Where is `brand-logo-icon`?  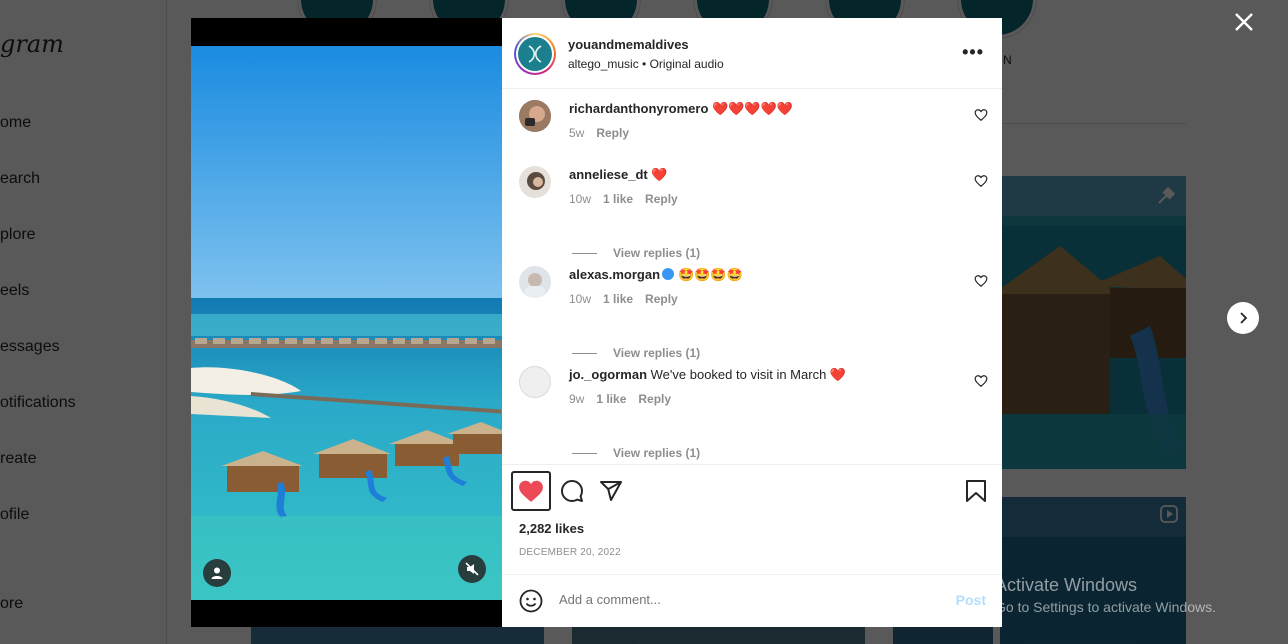 brand-logo-icon is located at coordinates (535, 54).